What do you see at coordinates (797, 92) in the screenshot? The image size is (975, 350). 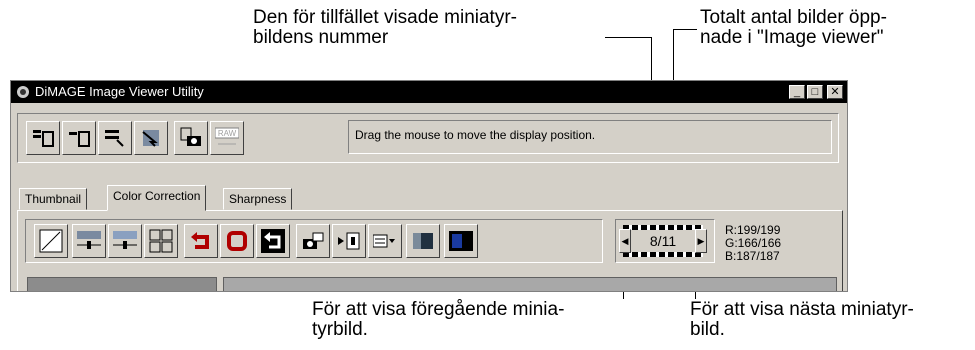 I see `minimize-button: _` at bounding box center [797, 92].